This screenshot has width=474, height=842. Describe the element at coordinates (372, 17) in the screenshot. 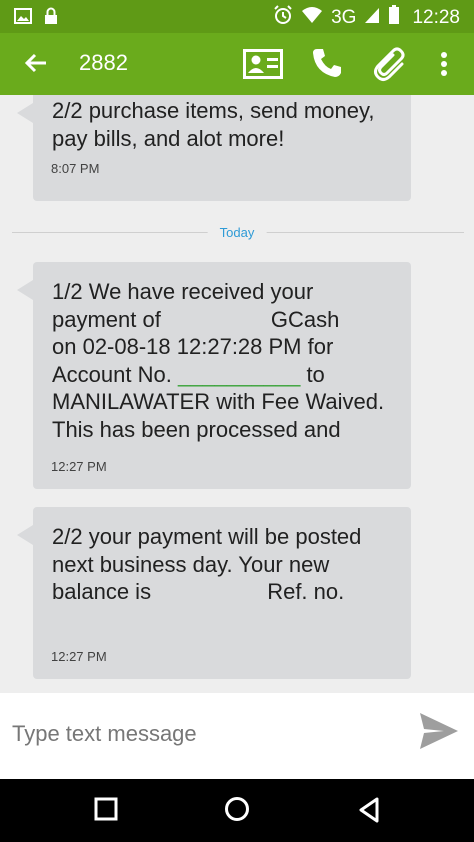

I see `signal-icon` at that location.